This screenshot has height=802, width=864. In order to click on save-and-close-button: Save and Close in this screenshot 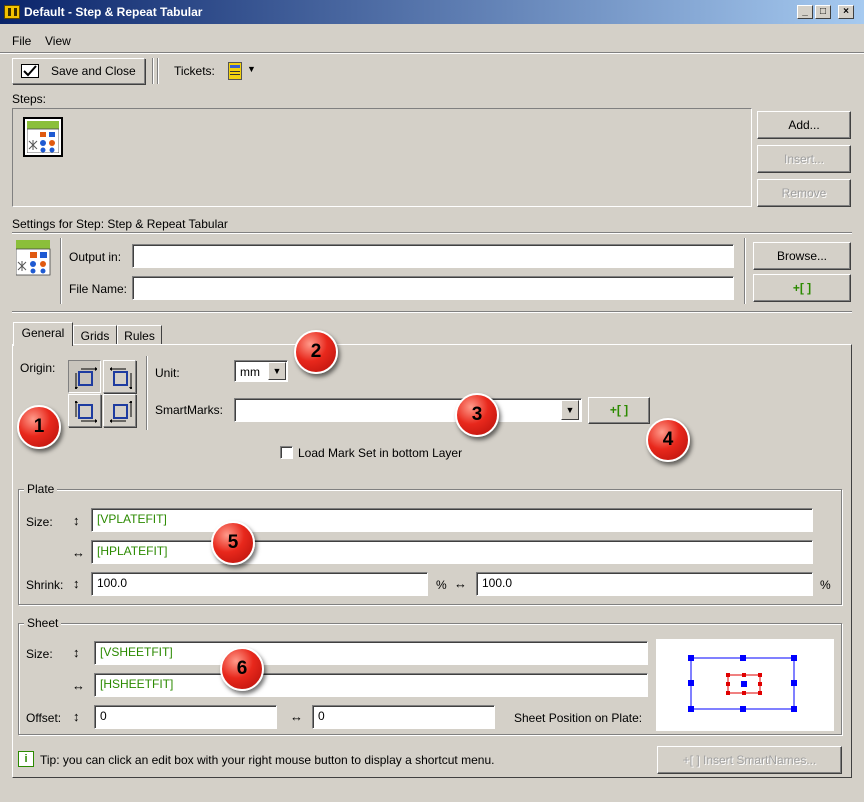, I will do `click(78, 71)`.